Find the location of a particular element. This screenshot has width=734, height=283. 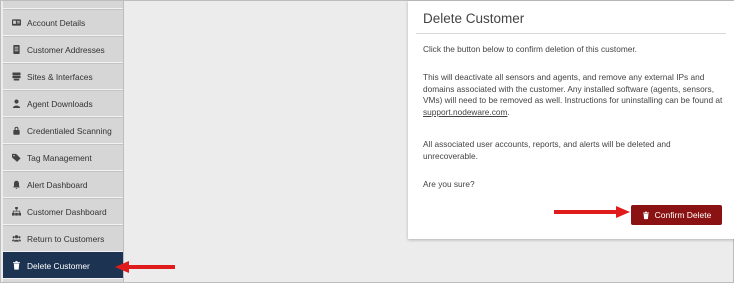

sidebar-item-label: Delete Customer is located at coordinates (58, 265).